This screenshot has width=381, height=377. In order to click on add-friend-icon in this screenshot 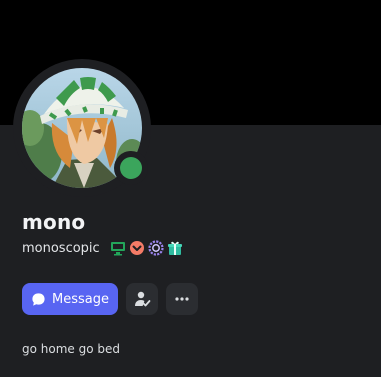, I will do `click(143, 299)`.